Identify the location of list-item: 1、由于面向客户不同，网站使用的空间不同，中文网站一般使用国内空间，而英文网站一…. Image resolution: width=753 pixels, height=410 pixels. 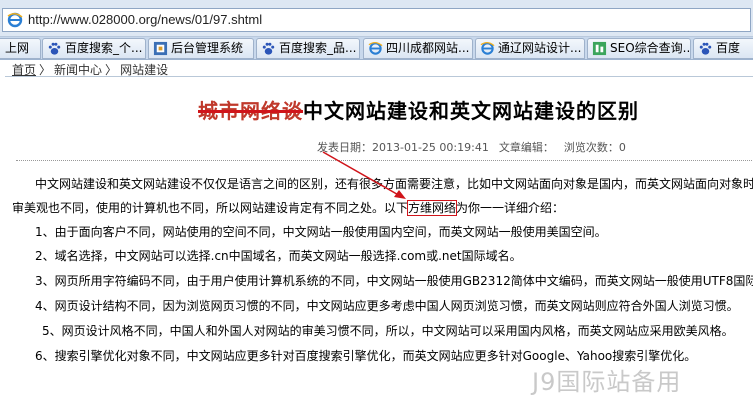
(321, 232).